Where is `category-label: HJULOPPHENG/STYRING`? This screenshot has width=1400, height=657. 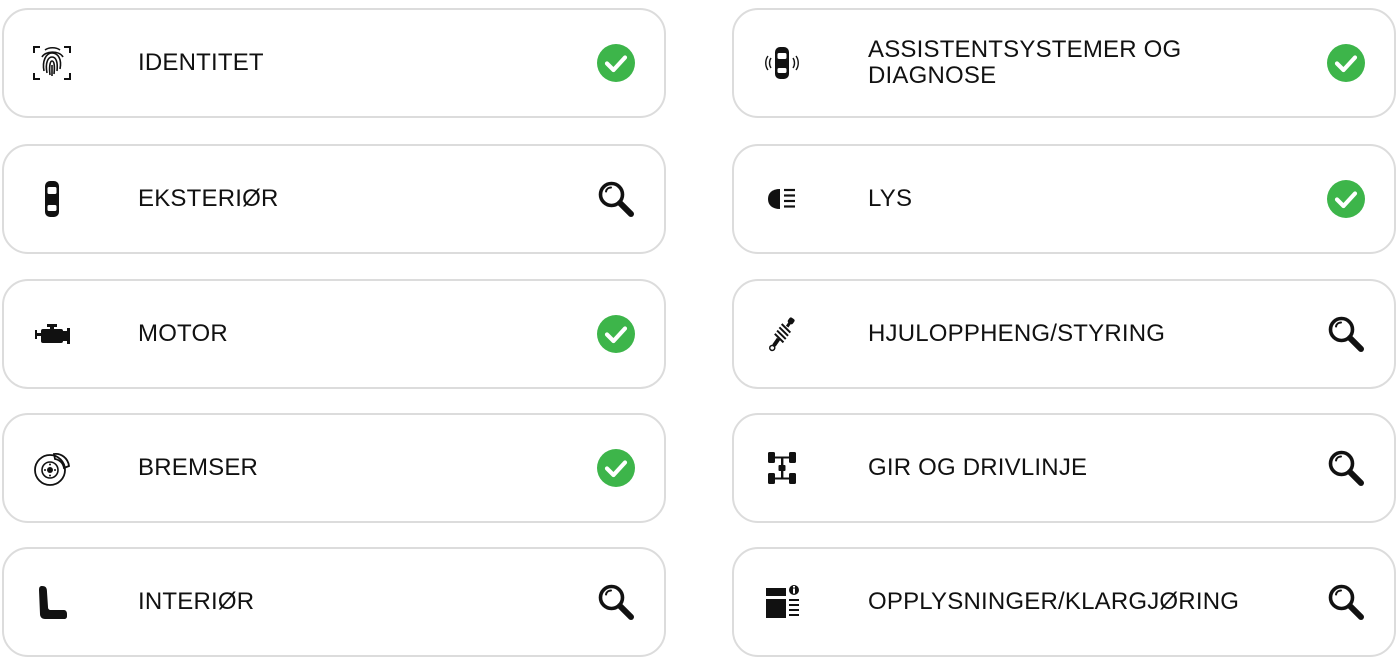 category-label: HJULOPPHENG/STYRING is located at coordinates (1017, 333).